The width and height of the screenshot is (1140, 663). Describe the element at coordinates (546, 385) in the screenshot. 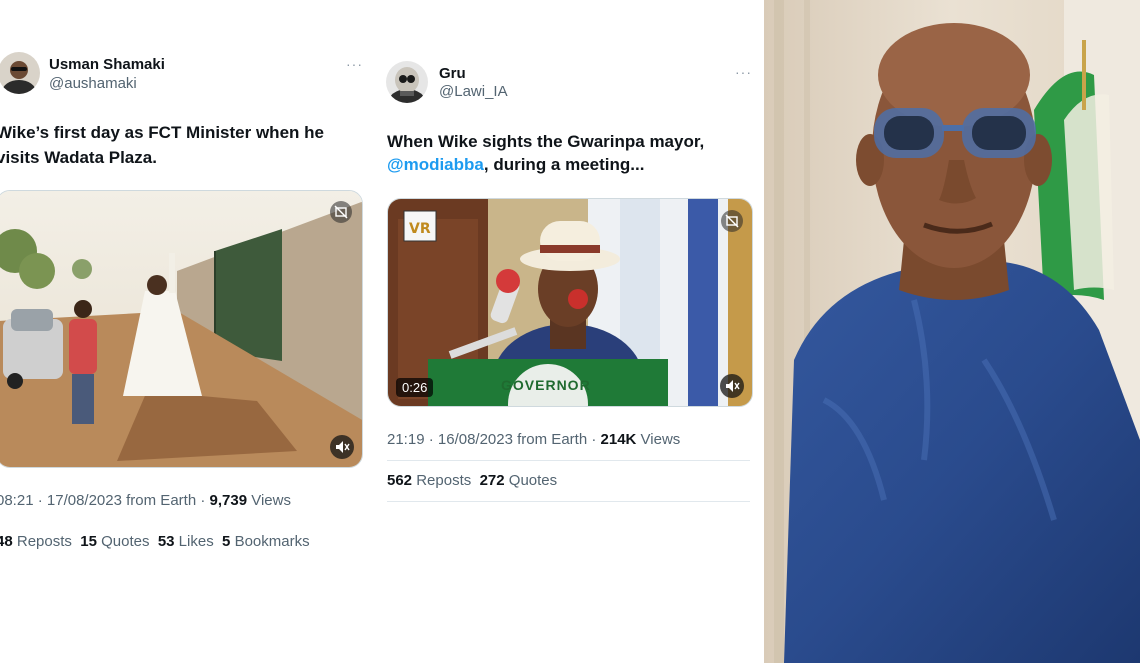

I see `podium-text: GOVERNOR` at that location.